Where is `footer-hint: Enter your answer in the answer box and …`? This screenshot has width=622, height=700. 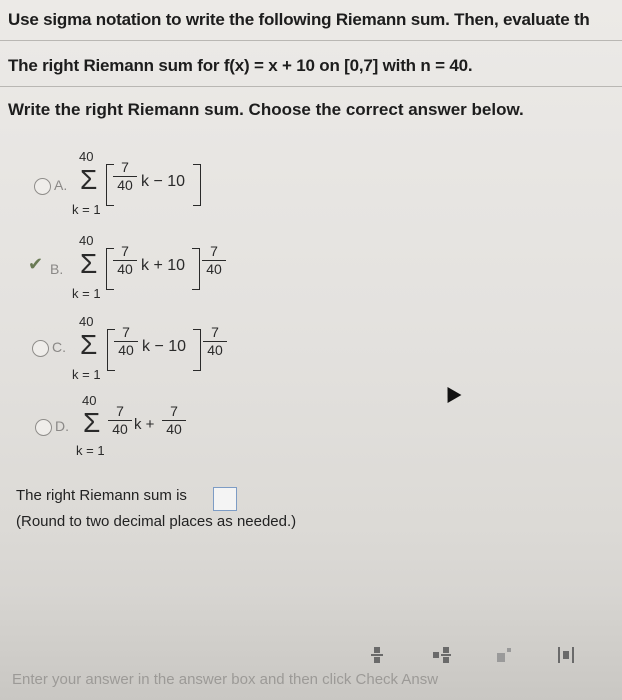 footer-hint: Enter your answer in the answer box and … is located at coordinates (225, 679).